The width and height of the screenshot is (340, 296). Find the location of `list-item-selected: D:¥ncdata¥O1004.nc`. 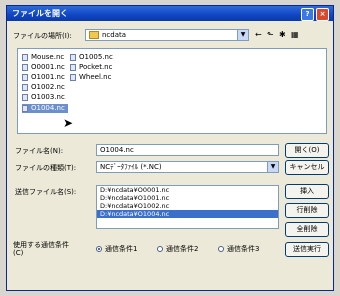

list-item-selected: D:¥ncdata¥O1004.nc is located at coordinates (187, 214).